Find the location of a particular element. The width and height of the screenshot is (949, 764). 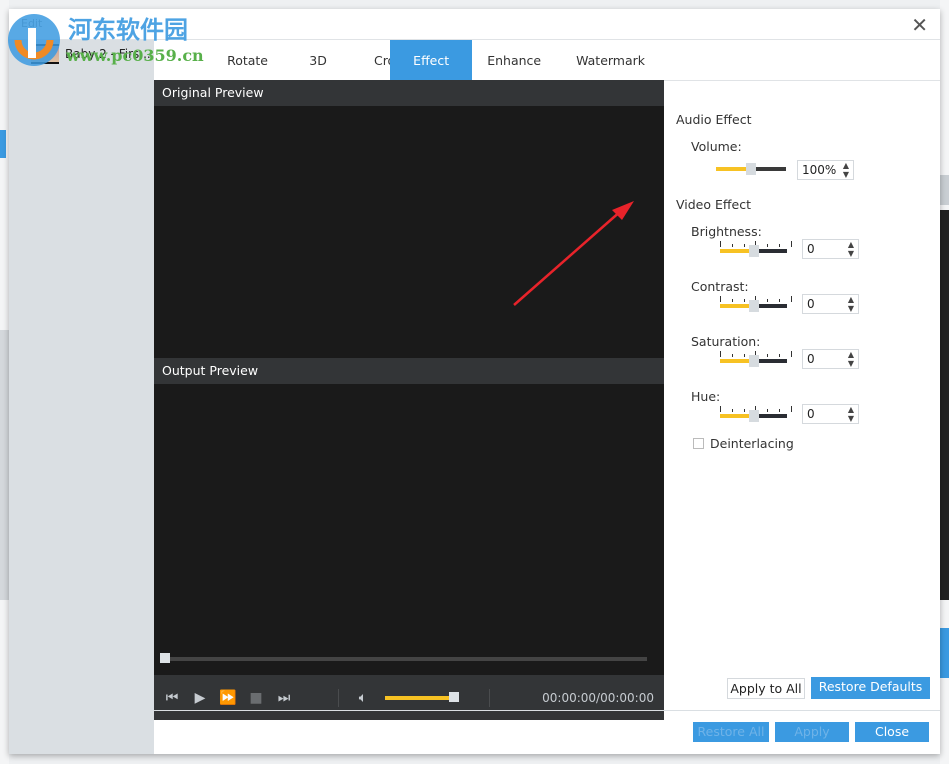

close-icon: ✕ is located at coordinates (919, 25).